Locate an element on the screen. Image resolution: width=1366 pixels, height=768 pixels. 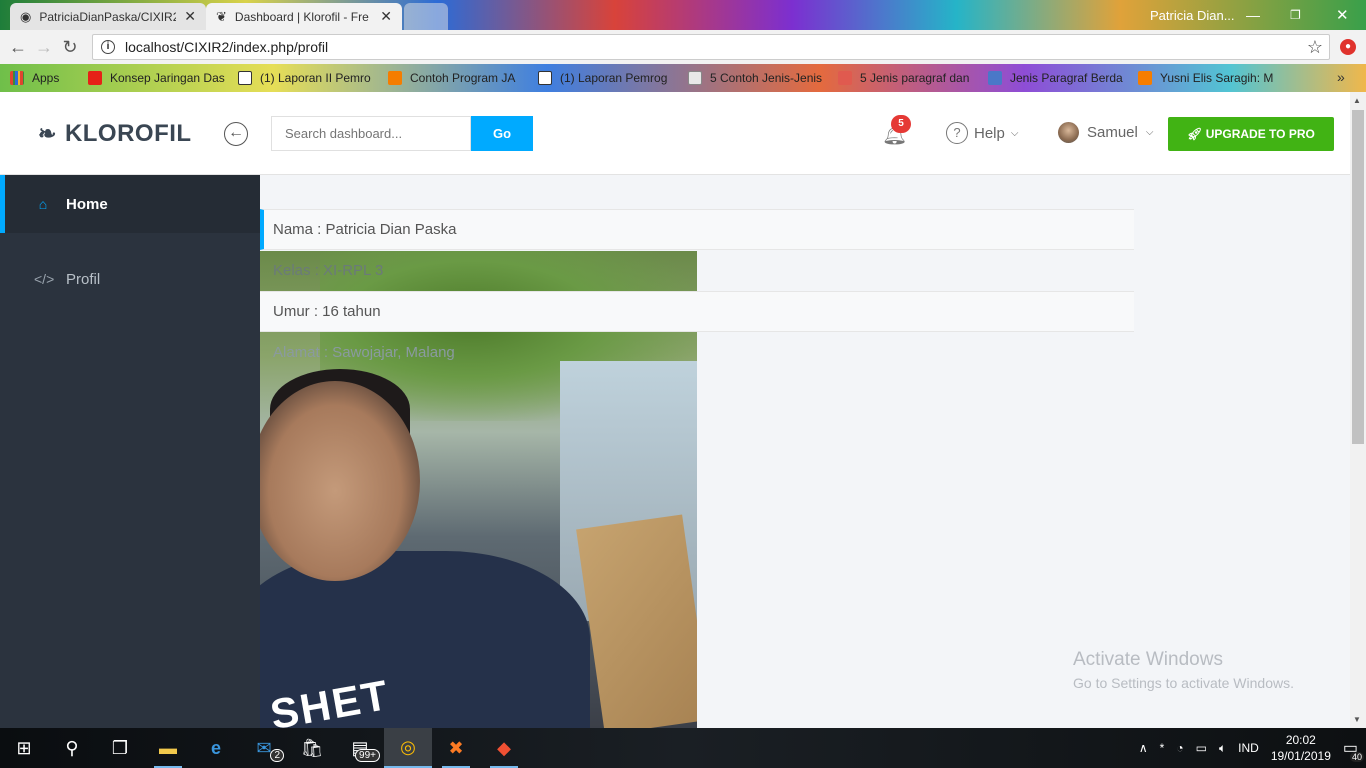
youtube-icon is located at coordinates (95, 78).